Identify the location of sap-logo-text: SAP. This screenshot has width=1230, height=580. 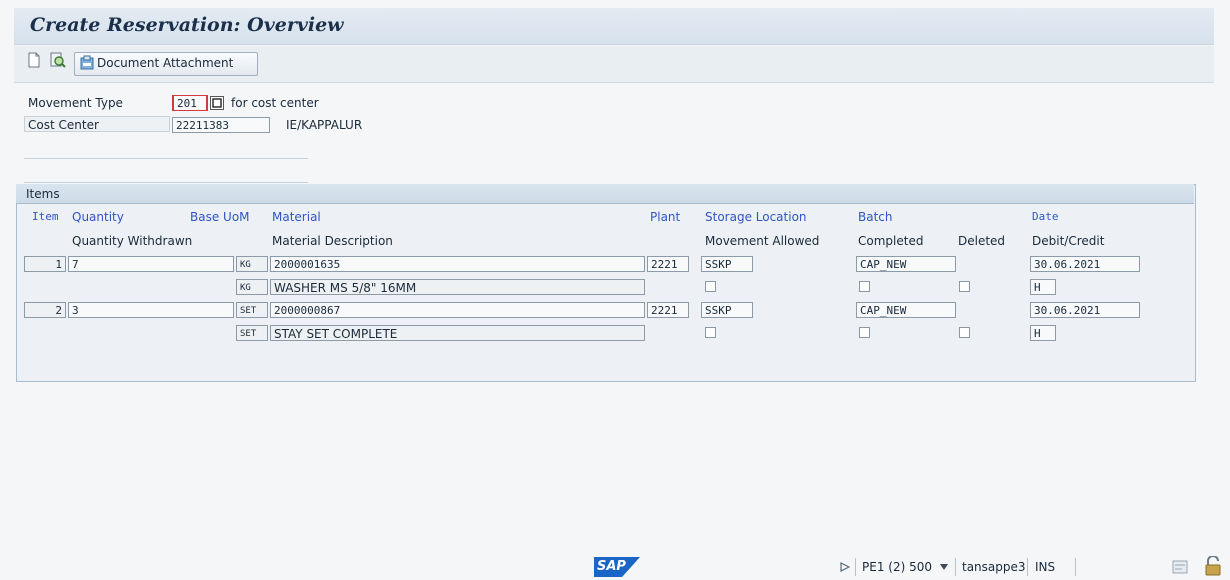
(611, 566).